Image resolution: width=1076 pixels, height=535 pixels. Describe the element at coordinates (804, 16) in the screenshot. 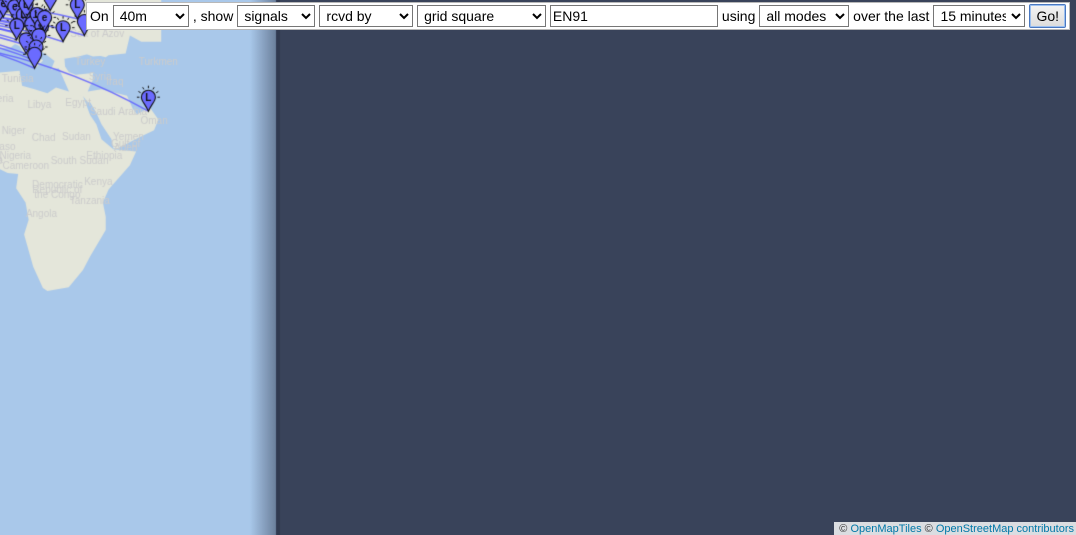

I see `mode-select: all modes` at that location.